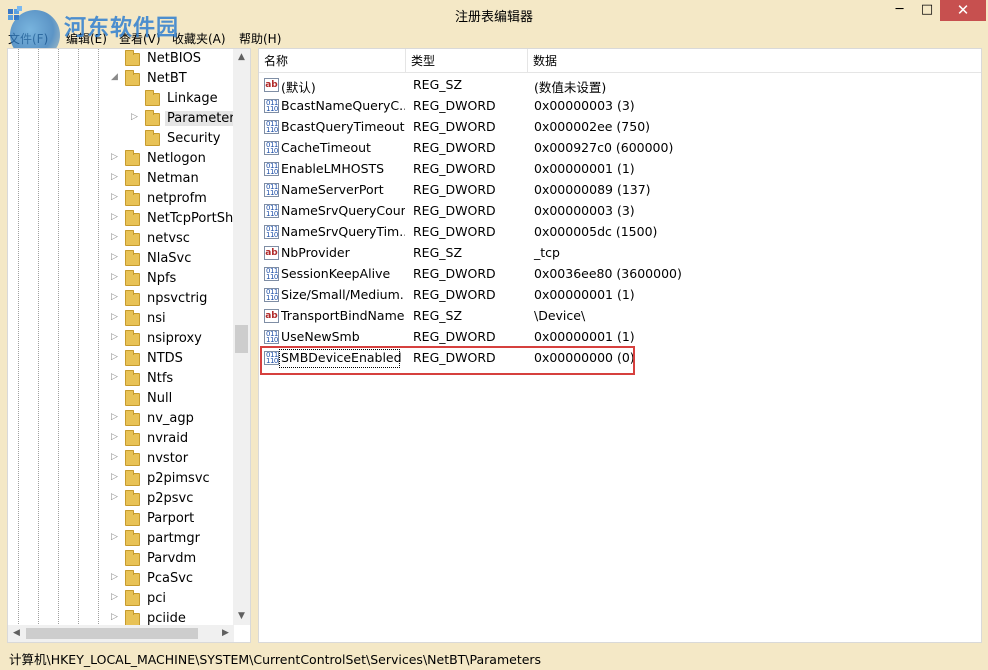  Describe the element at coordinates (963, 10) in the screenshot. I see `close-button: ✕` at that location.